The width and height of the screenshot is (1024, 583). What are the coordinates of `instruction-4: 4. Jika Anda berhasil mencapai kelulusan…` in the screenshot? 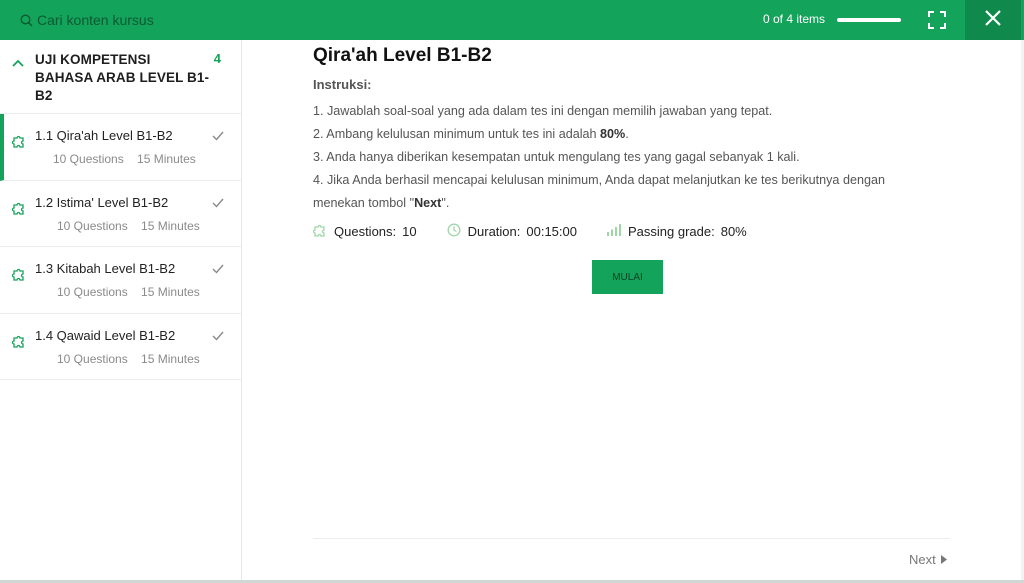 It's located at (599, 191).